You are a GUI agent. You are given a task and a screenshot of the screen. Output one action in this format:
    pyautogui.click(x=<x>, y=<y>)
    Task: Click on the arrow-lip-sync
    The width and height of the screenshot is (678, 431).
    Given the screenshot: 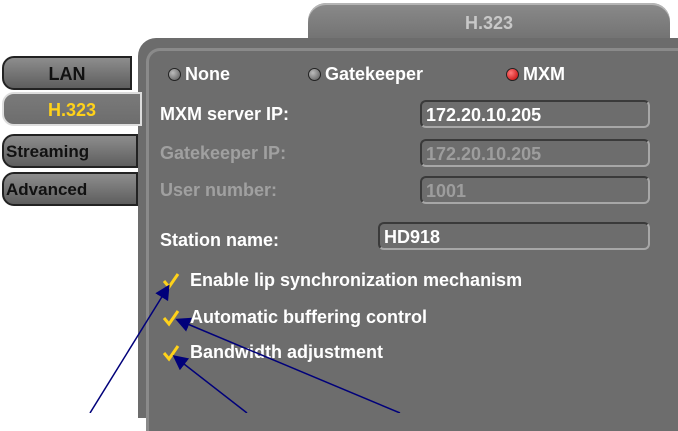 What is the action you would take?
    pyautogui.click(x=129, y=348)
    